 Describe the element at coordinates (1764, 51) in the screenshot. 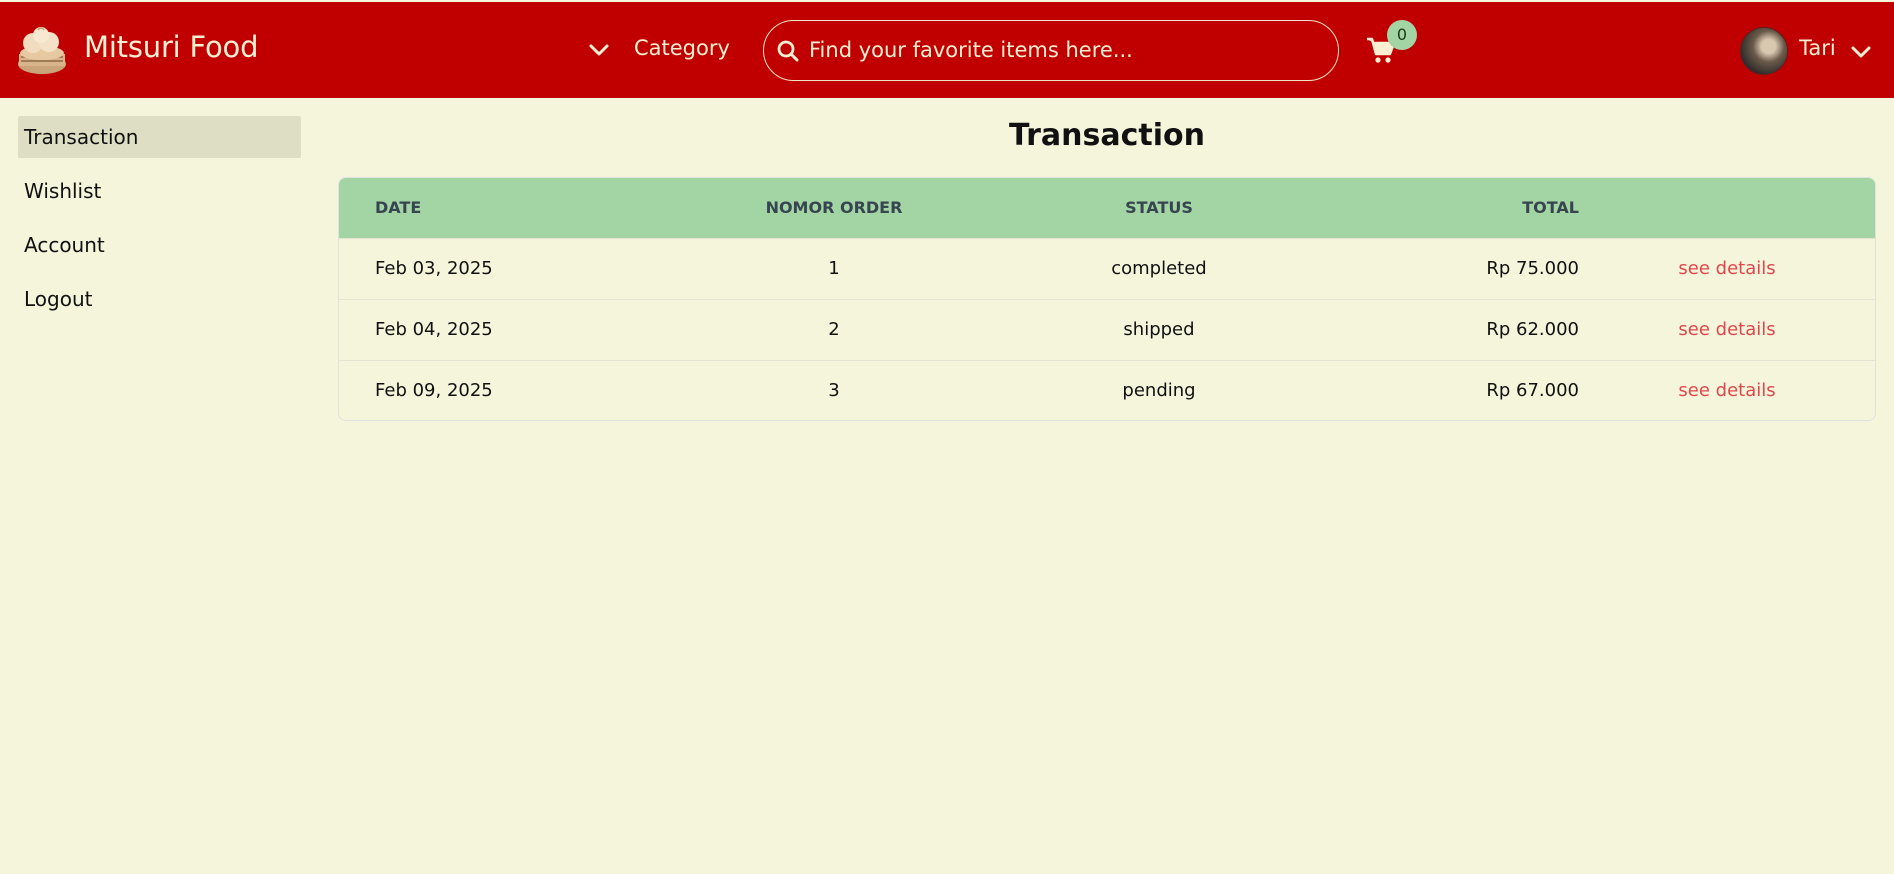

I see `avatar` at that location.